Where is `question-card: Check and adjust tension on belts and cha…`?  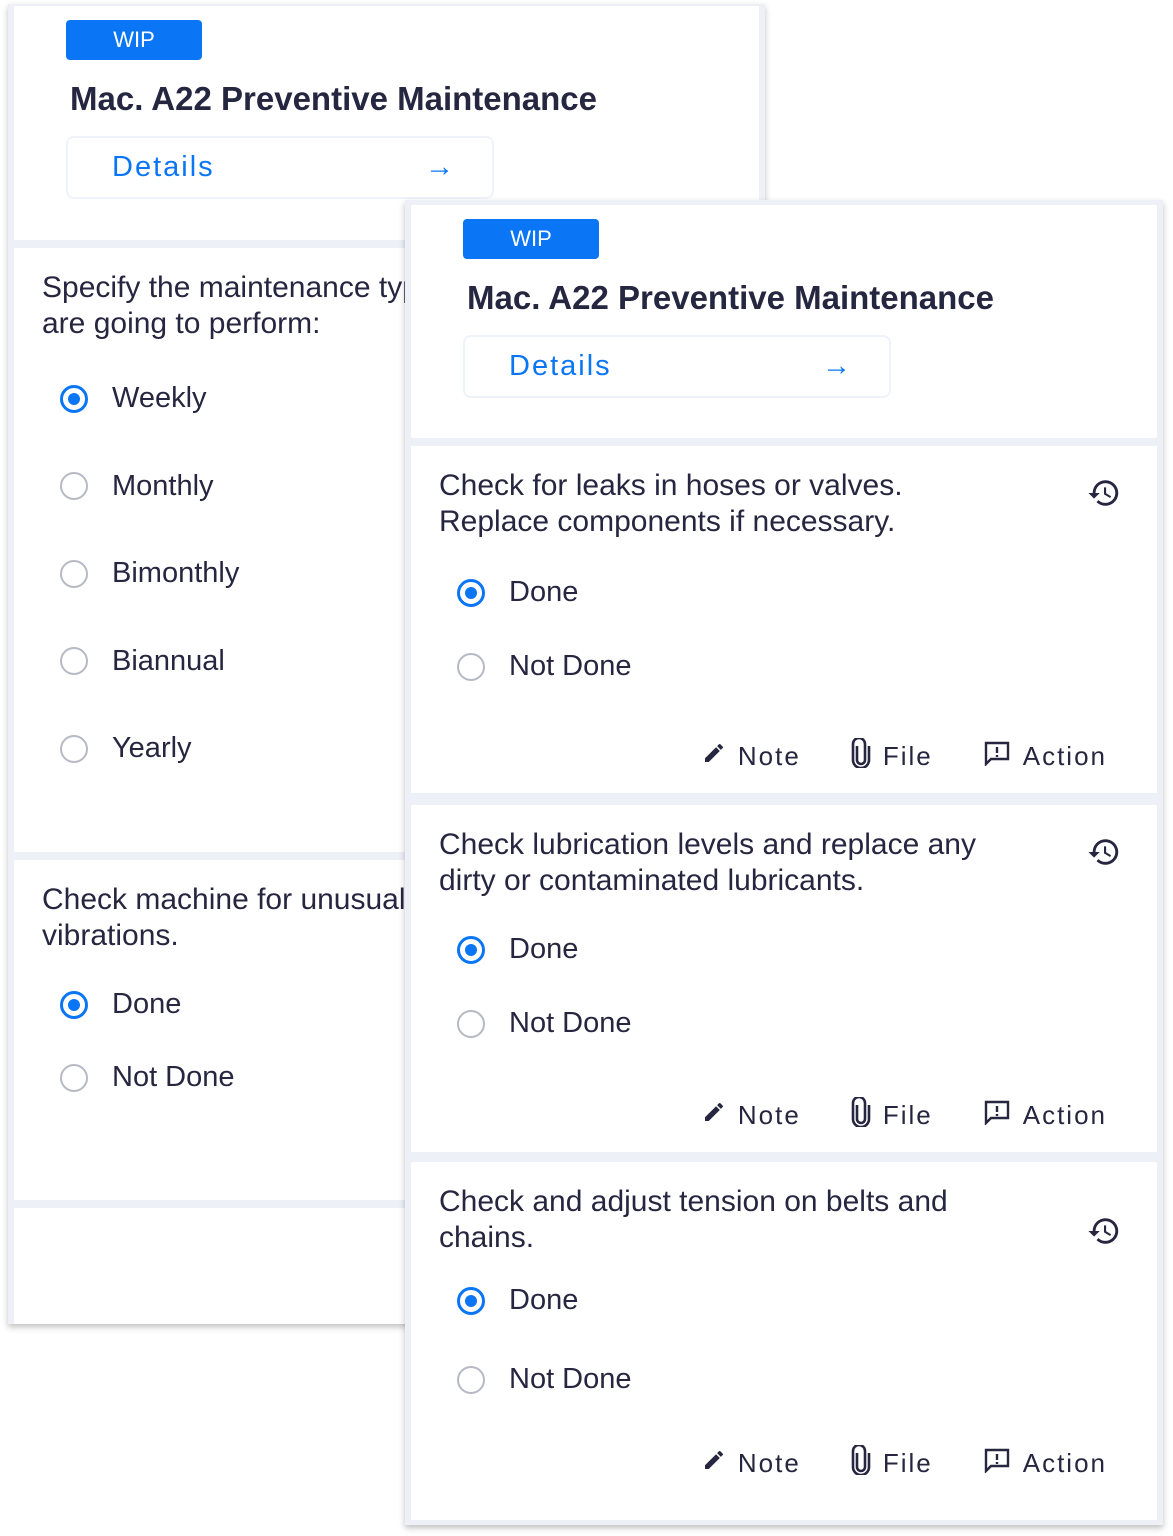 question-card: Check and adjust tension on belts and cha… is located at coordinates (784, 1341).